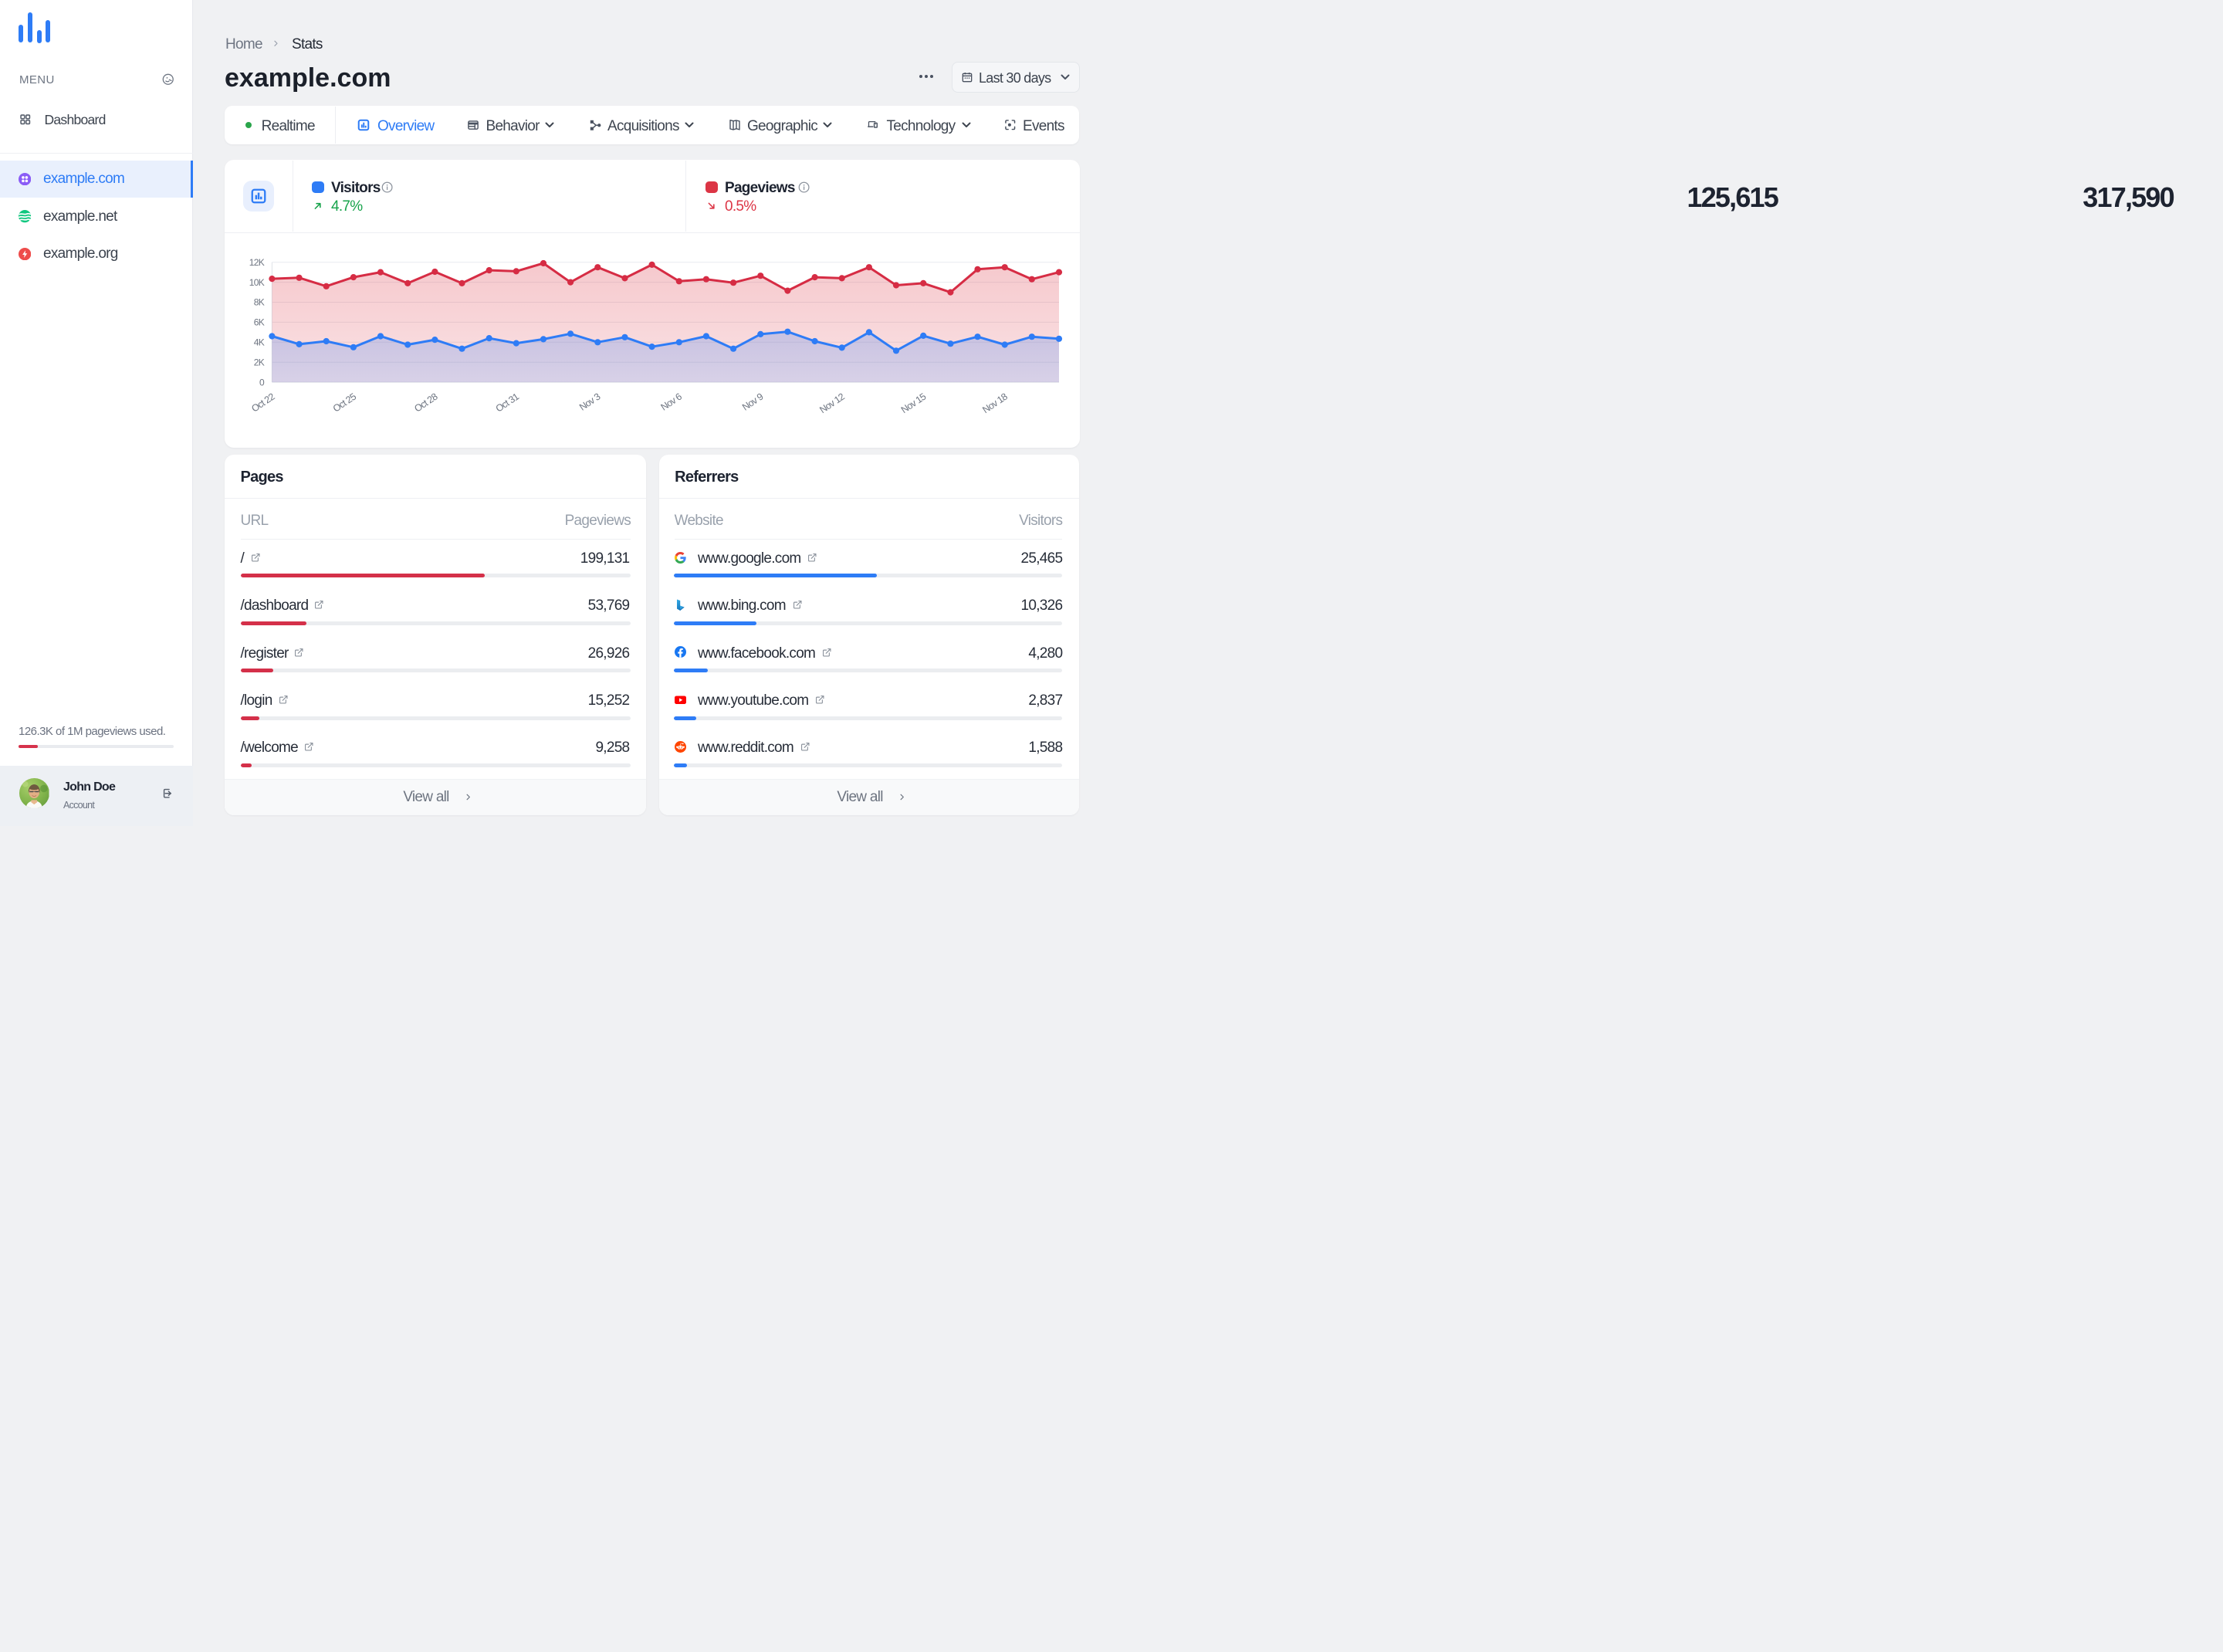  What do you see at coordinates (259, 362) in the screenshot?
I see `svg-text: 2K` at bounding box center [259, 362].